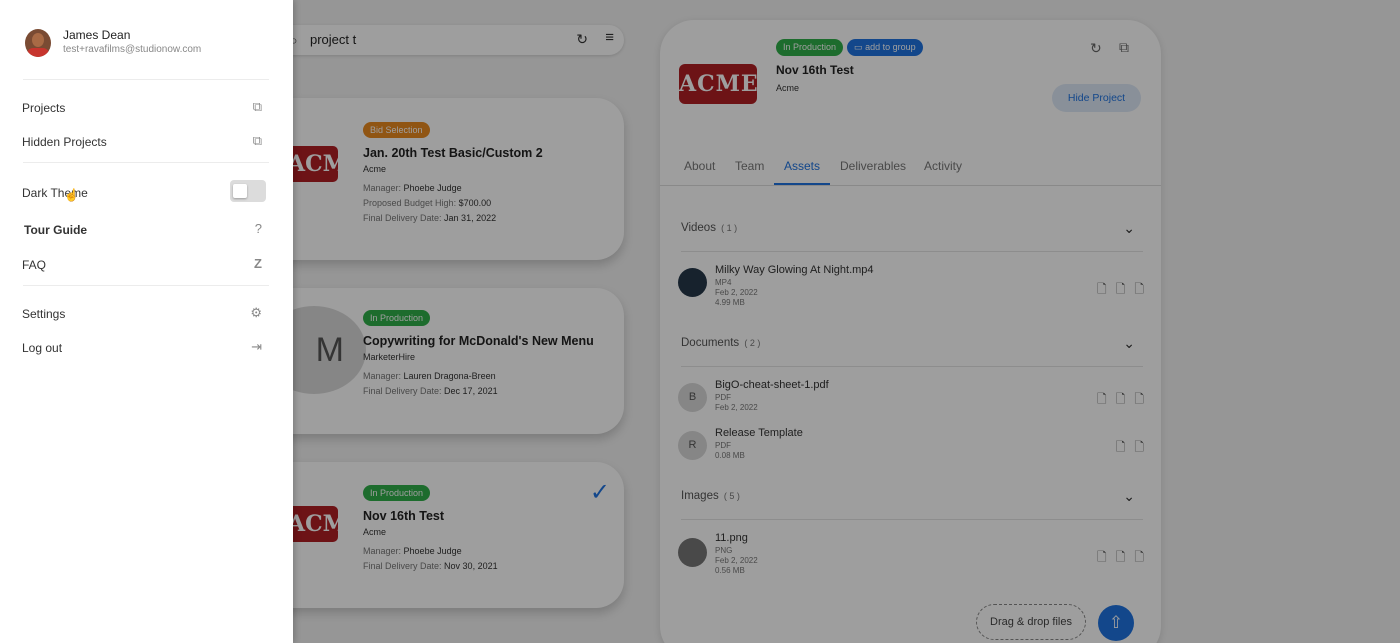 The width and height of the screenshot is (1400, 643). What do you see at coordinates (38, 52) in the screenshot?
I see `avatar-shirt` at bounding box center [38, 52].